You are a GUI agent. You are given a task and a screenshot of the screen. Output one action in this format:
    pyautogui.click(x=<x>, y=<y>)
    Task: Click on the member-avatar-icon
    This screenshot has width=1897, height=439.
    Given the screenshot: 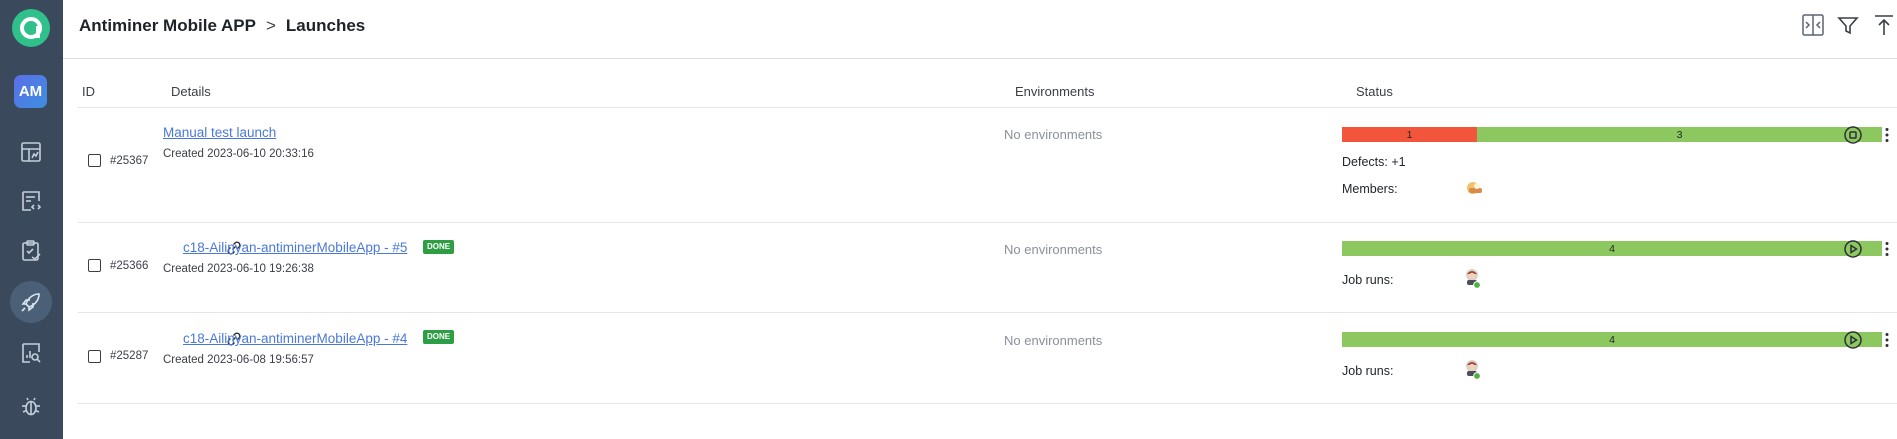 What is the action you would take?
    pyautogui.click(x=1474, y=188)
    